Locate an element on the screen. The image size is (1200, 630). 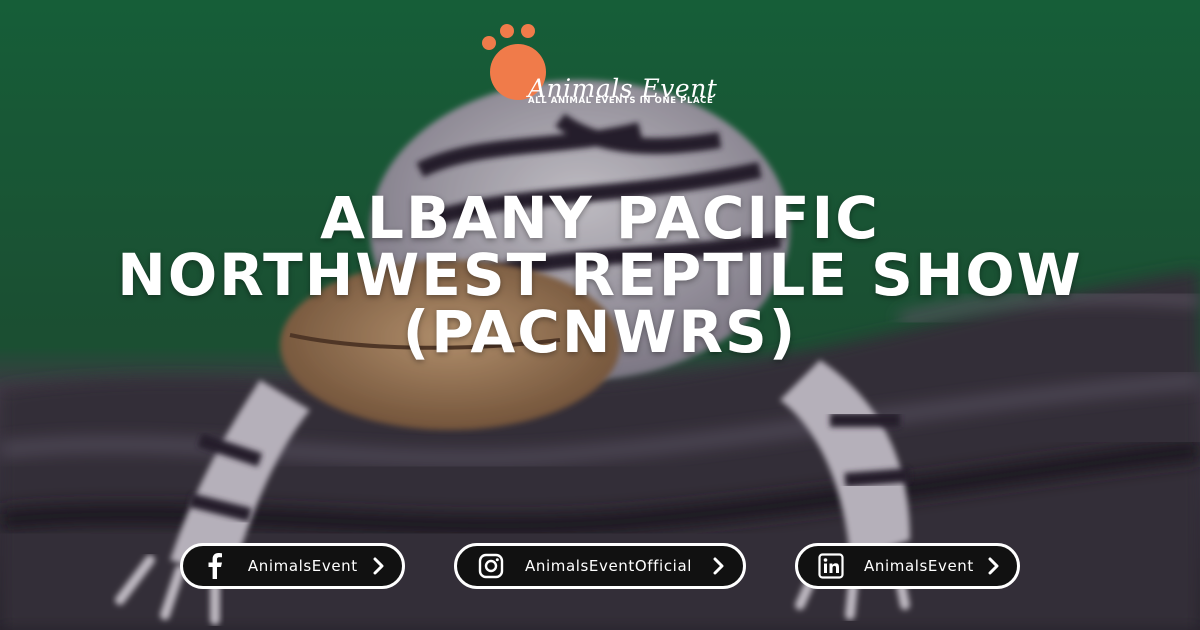
instagram-button: AnimalsEventOfficial is located at coordinates (600, 566).